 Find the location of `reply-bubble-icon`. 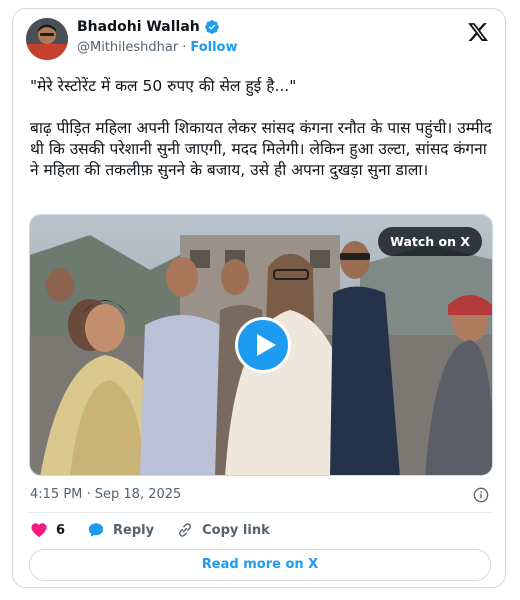

reply-bubble-icon is located at coordinates (96, 530).